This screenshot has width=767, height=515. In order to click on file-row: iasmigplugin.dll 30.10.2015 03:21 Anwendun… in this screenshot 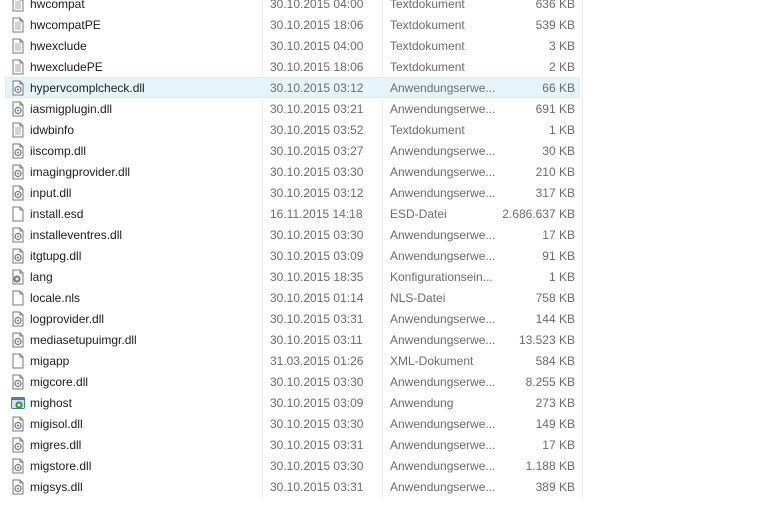, I will do `click(292, 108)`.